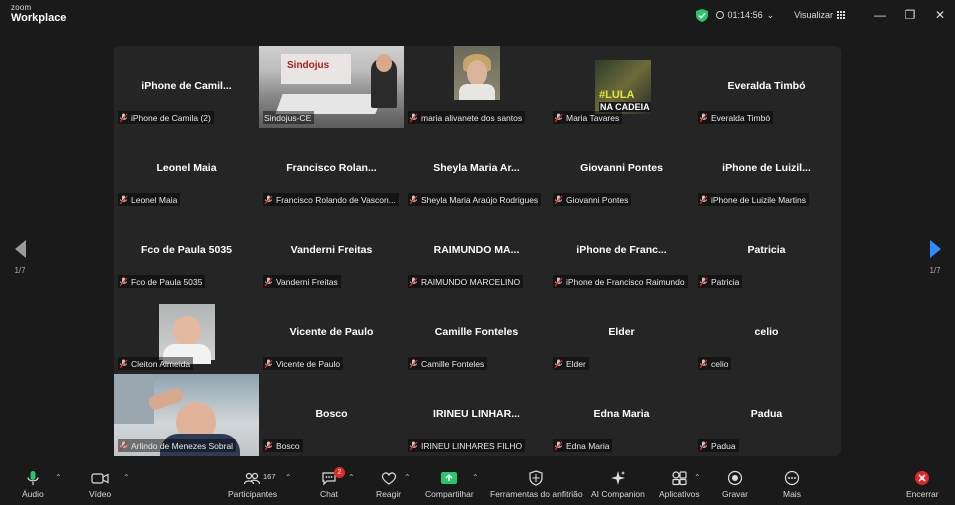 The image size is (955, 505). I want to click on participant-tile-active-speaker: Sindojus Sindojus-CE, so click(331, 87).